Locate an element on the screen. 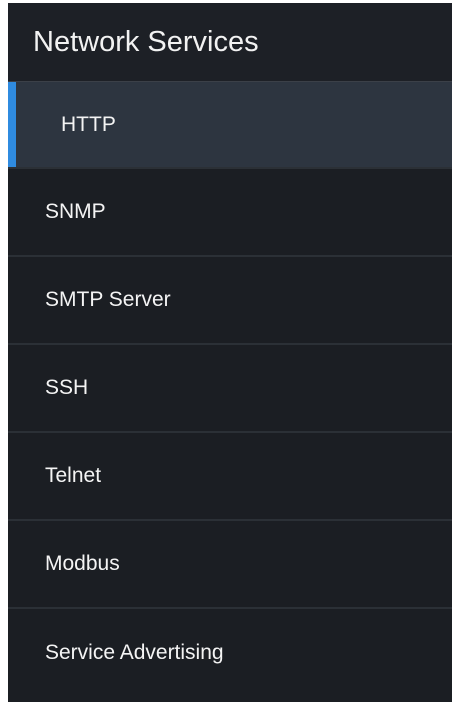  menu-item-snmp: SNMP is located at coordinates (230, 213).